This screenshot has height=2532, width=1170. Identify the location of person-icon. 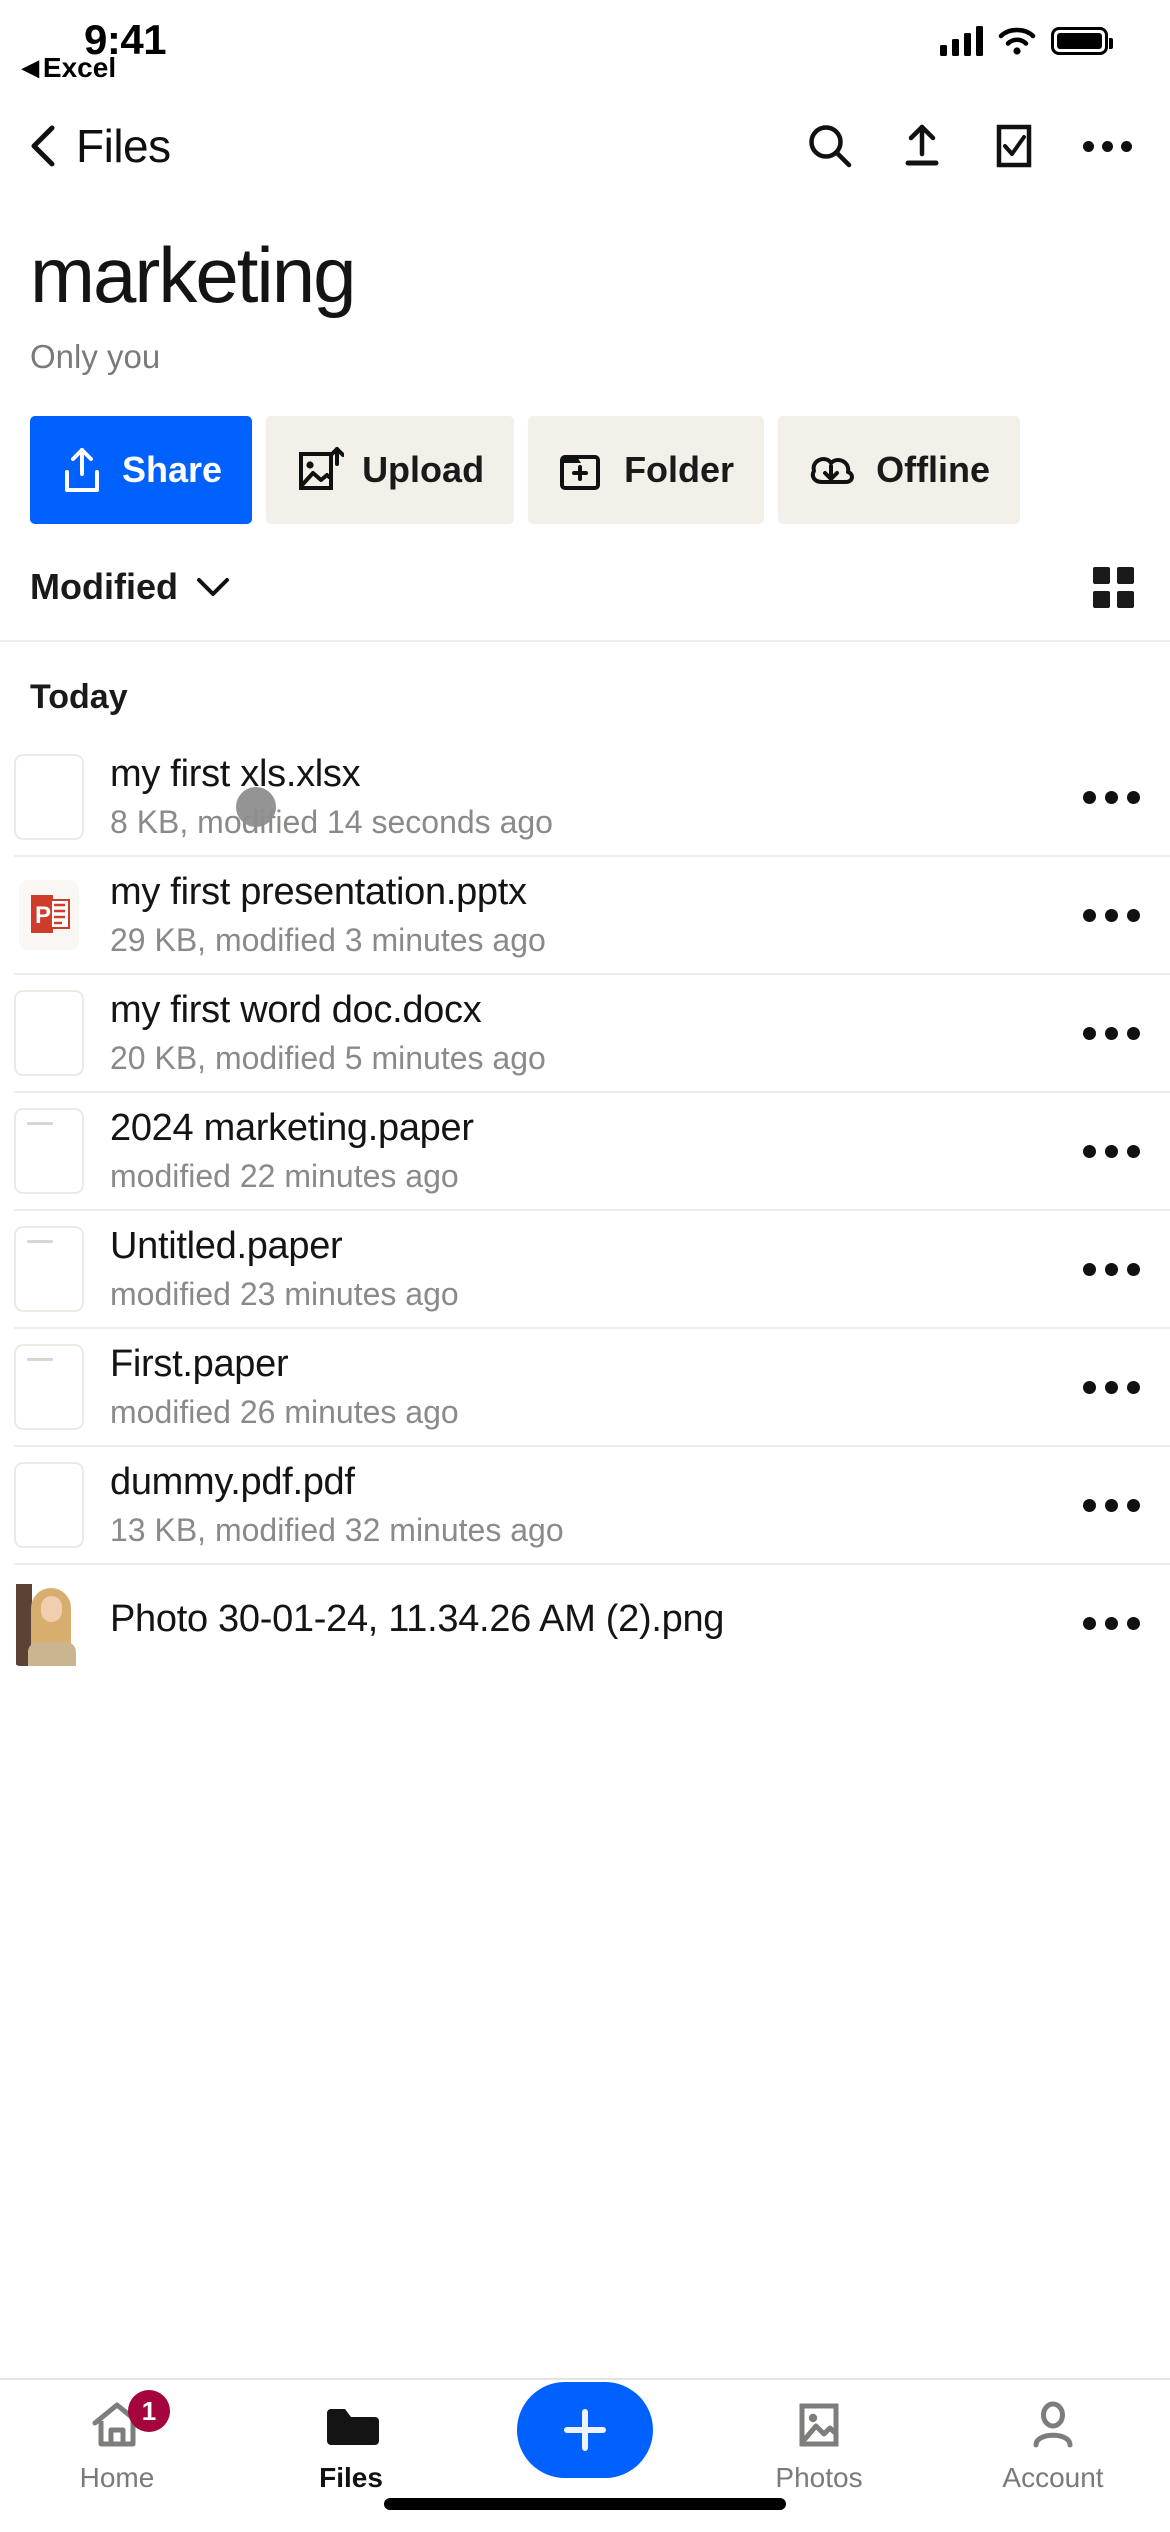
(1053, 2425).